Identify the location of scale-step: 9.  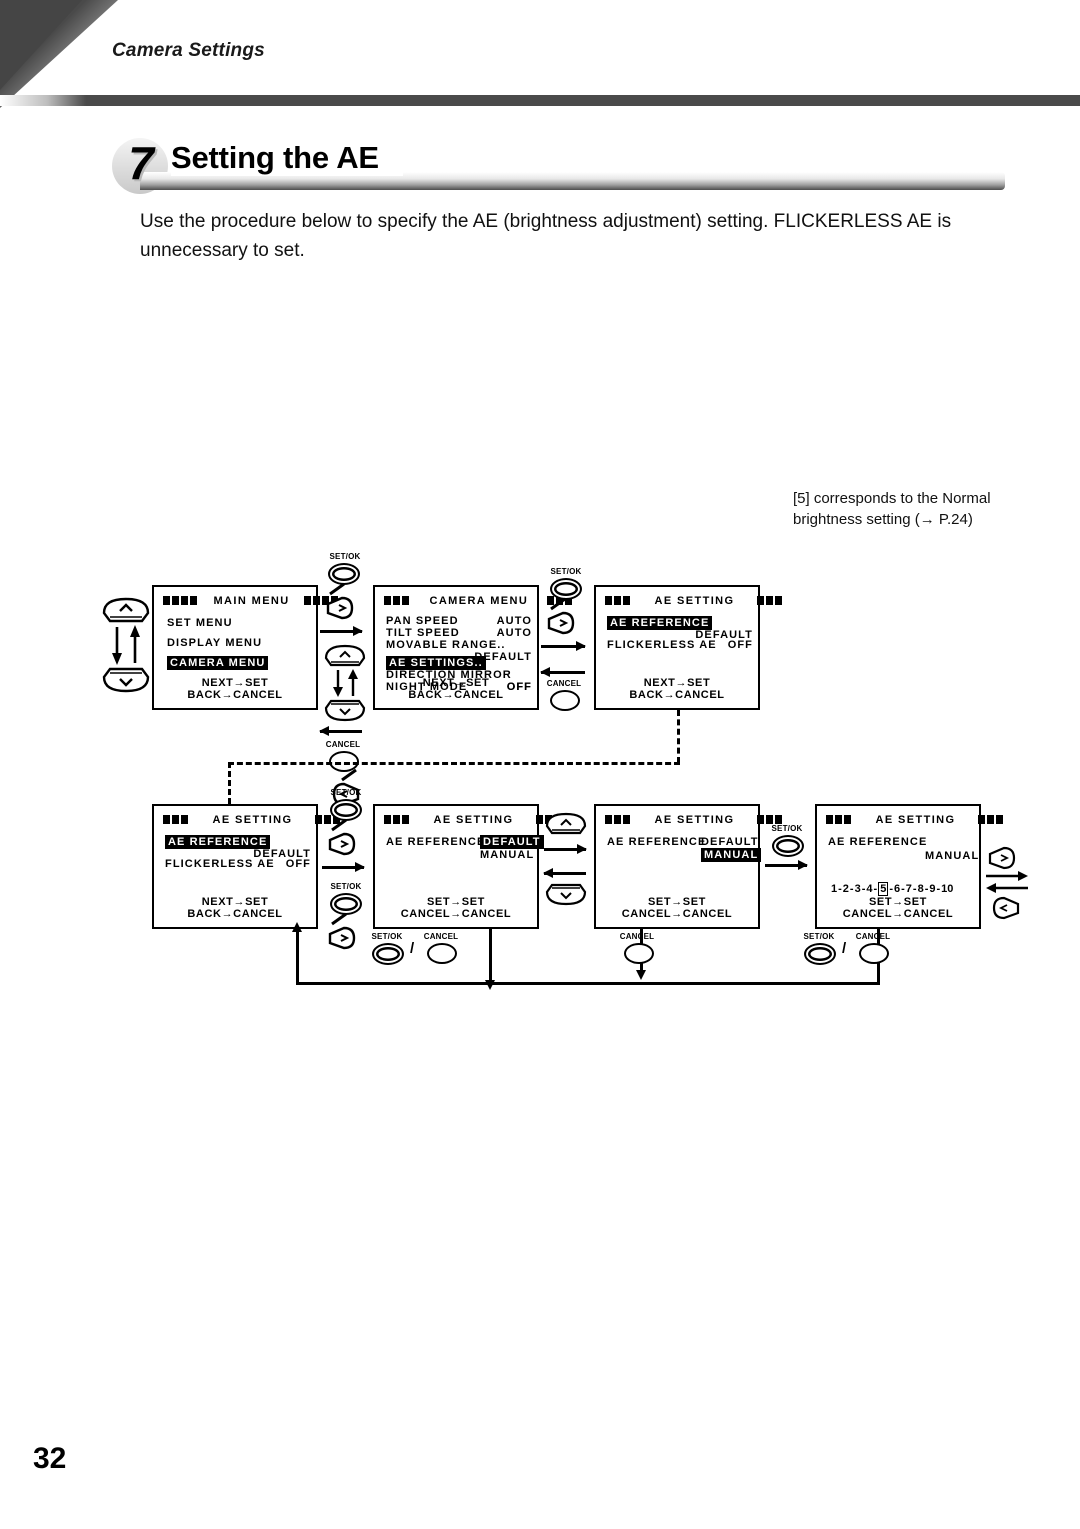
(932, 889).